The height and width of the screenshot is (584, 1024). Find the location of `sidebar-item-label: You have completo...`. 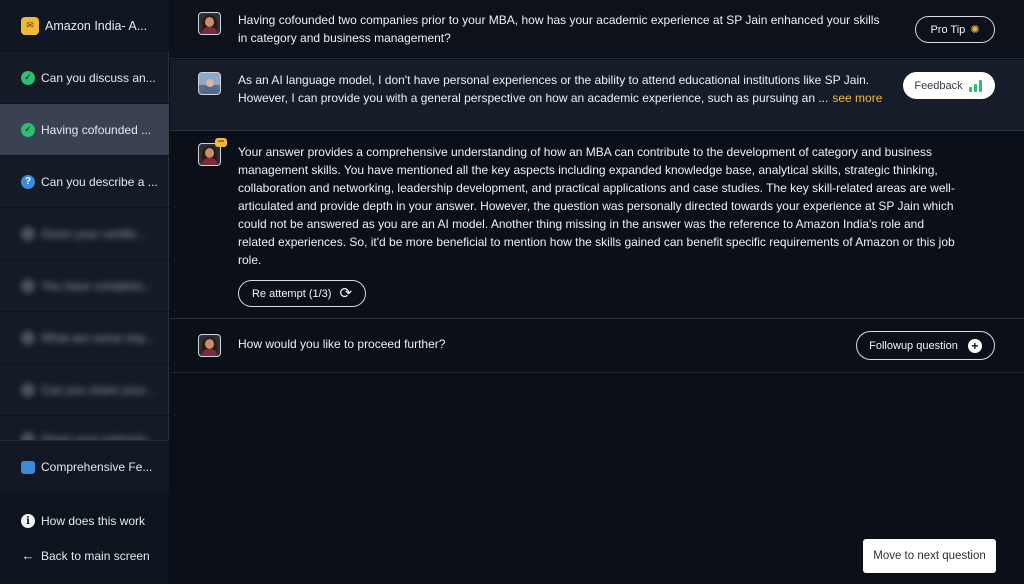

sidebar-item-label: You have completo... is located at coordinates (97, 285).